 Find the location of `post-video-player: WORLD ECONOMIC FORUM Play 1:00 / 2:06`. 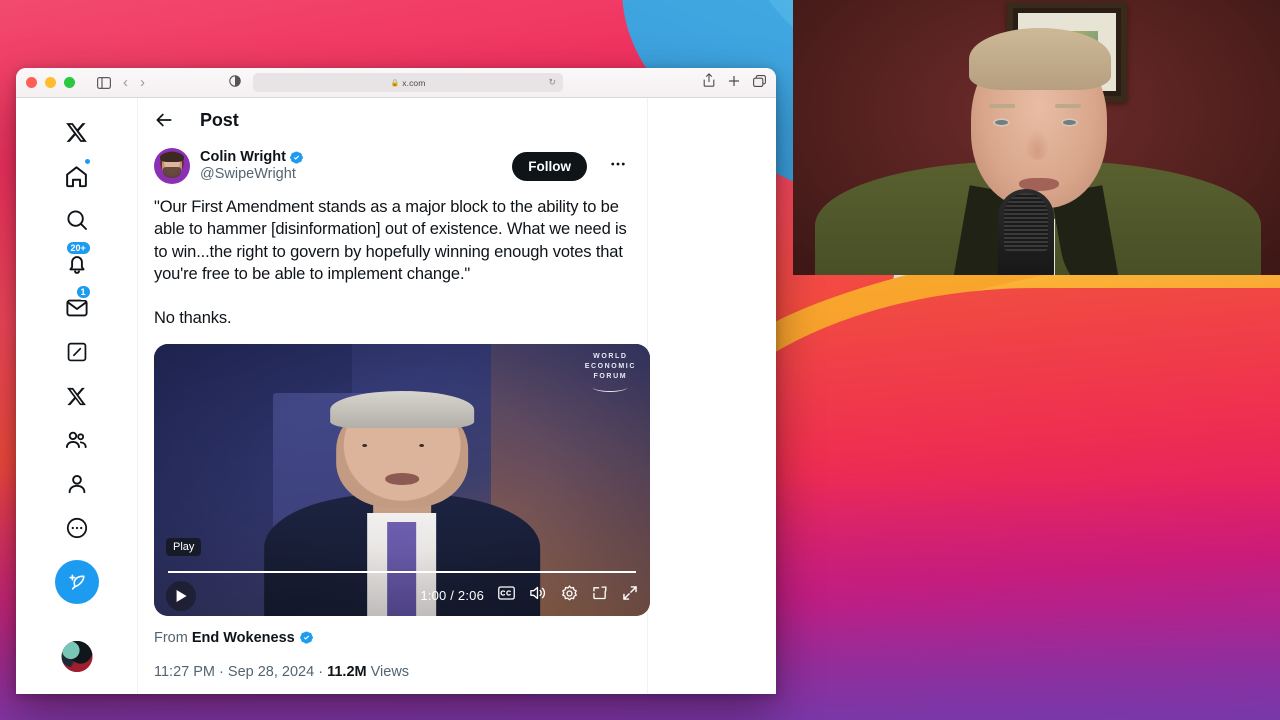

post-video-player: WORLD ECONOMIC FORUM Play 1:00 / 2:06 is located at coordinates (402, 479).